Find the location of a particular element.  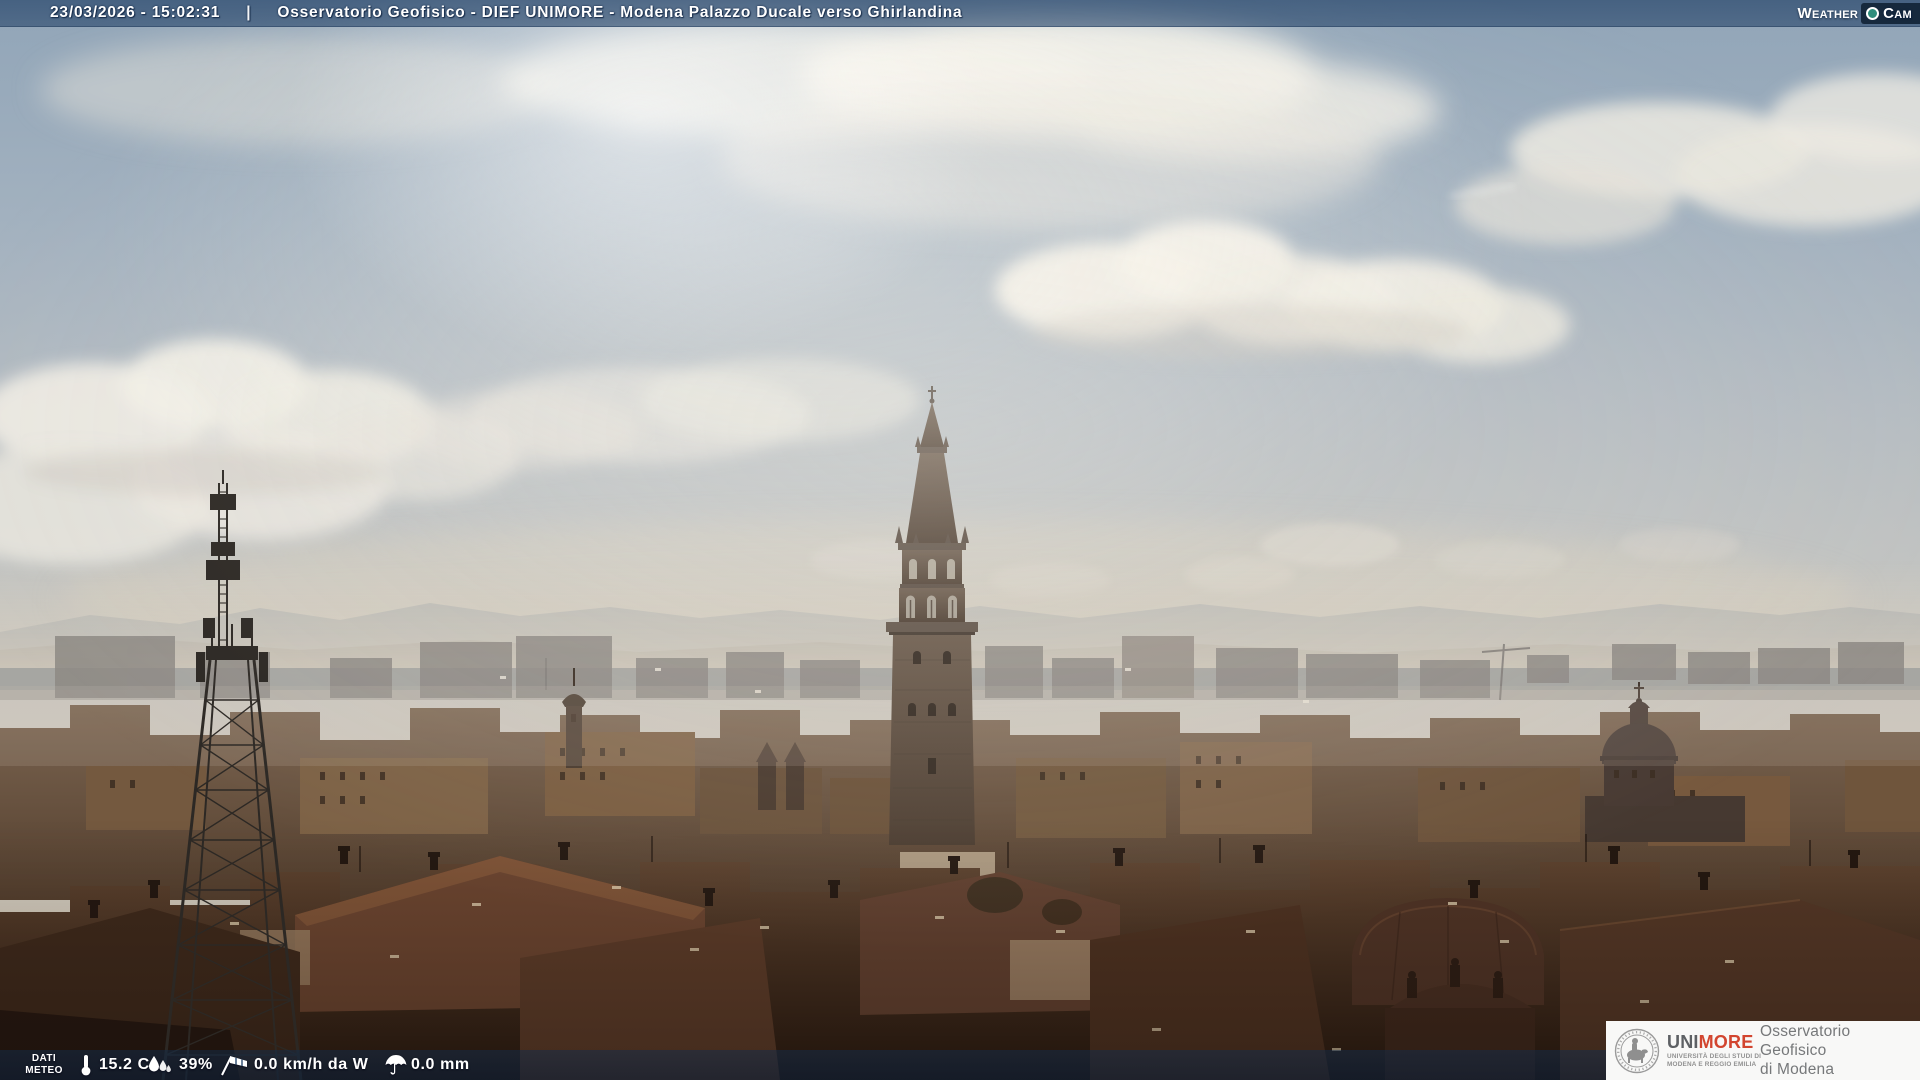

unimore-more-text: MORE is located at coordinates (1726, 1041).